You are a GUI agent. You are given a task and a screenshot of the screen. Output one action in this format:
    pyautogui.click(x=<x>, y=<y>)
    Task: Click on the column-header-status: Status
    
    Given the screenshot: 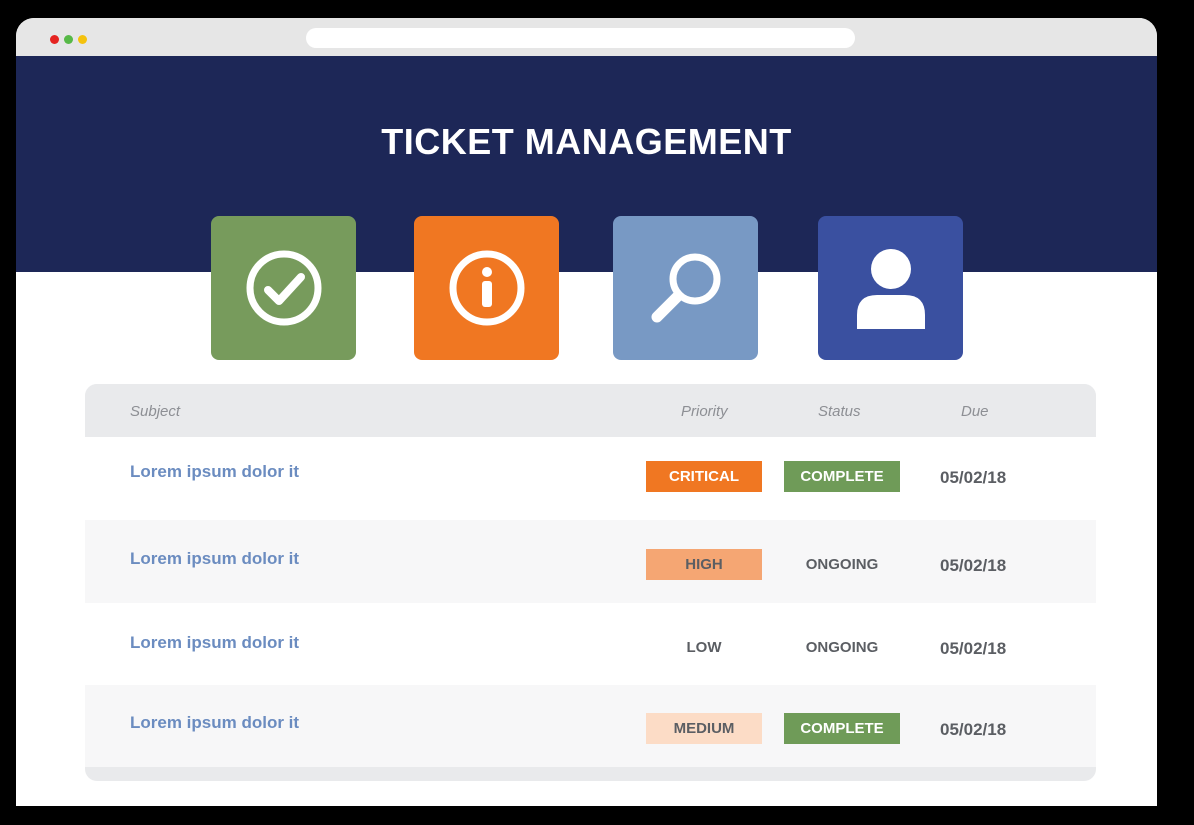 What is the action you would take?
    pyautogui.click(x=839, y=411)
    